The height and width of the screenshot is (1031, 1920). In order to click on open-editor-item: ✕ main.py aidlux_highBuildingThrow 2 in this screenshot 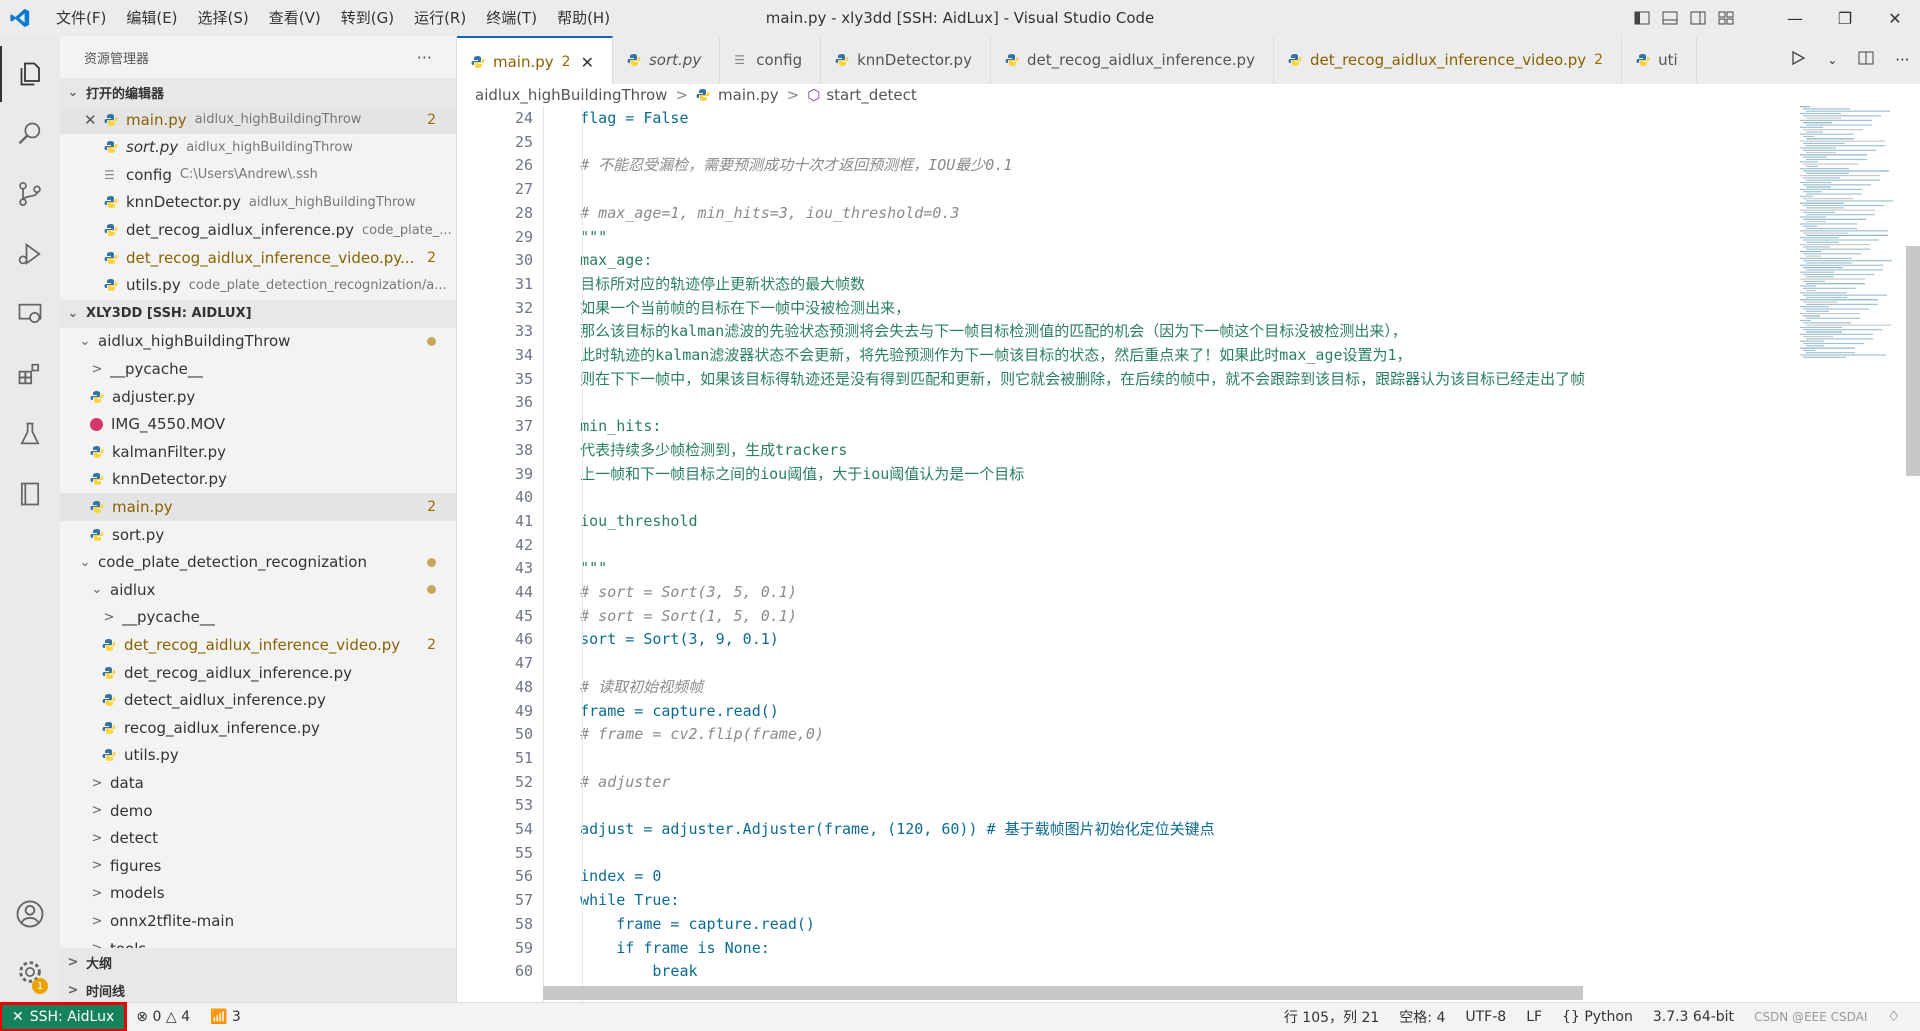, I will do `click(258, 119)`.